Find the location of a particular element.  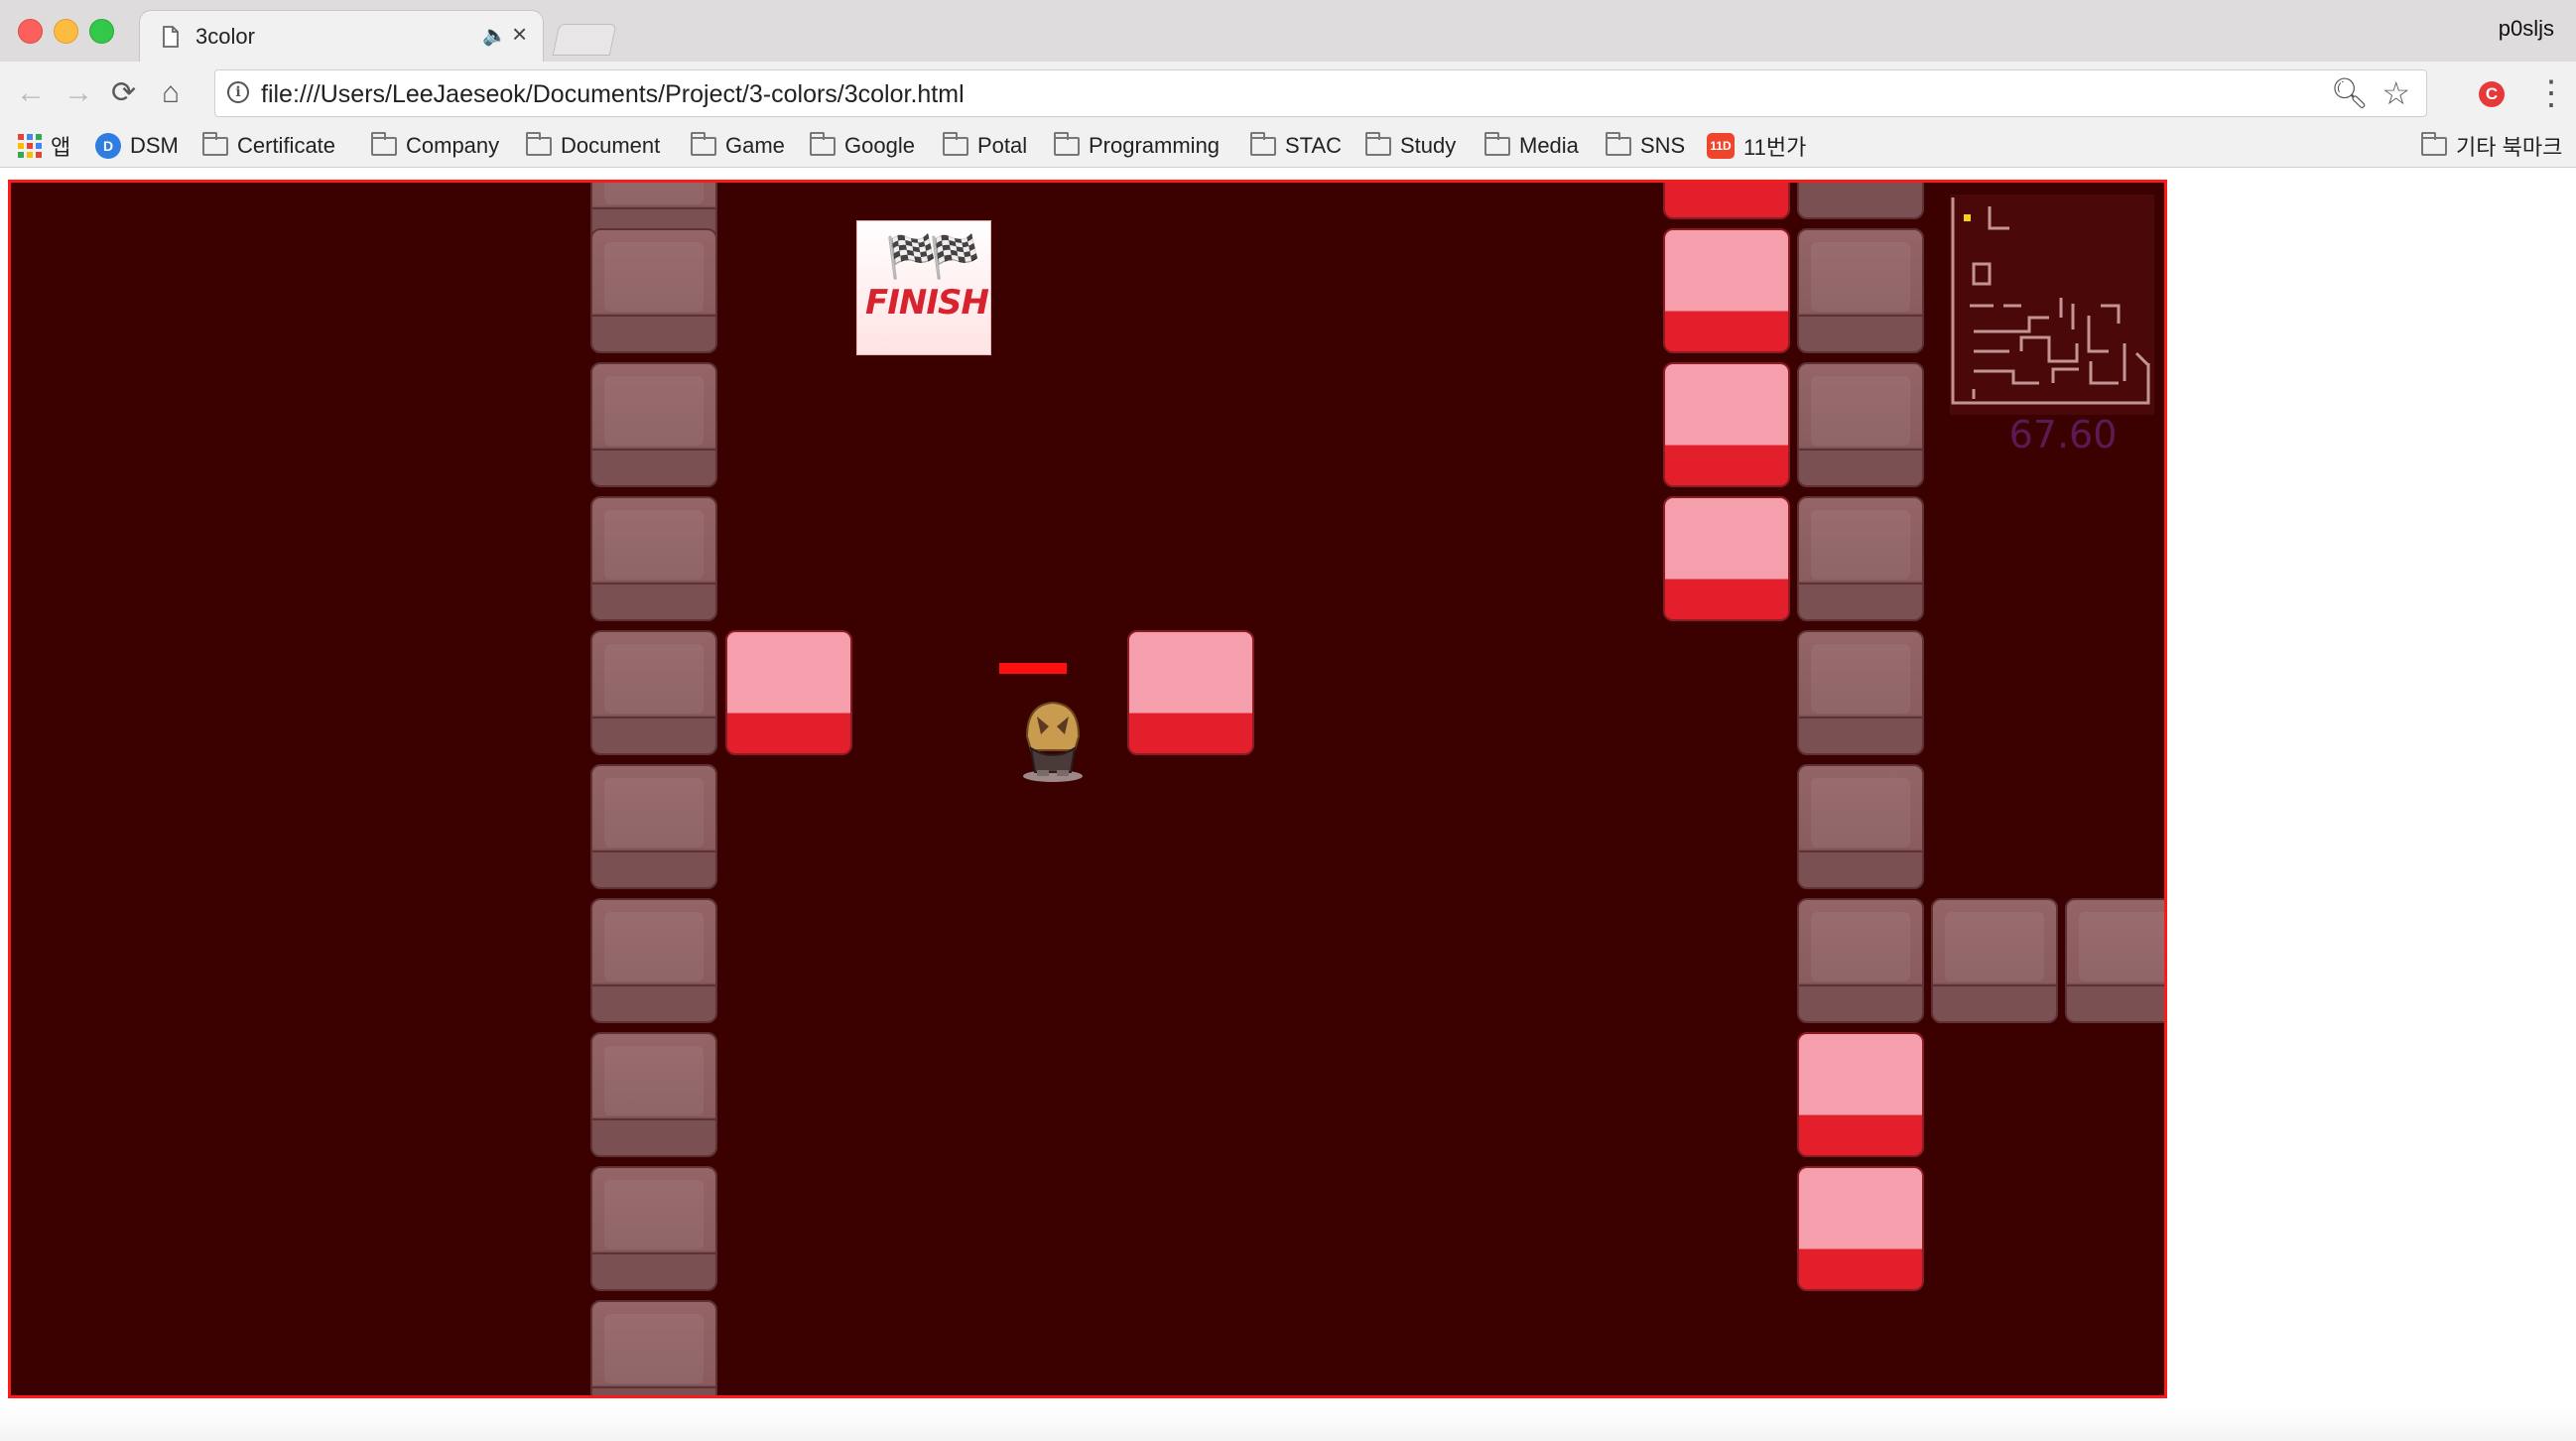

info-icon: i is located at coordinates (238, 92).